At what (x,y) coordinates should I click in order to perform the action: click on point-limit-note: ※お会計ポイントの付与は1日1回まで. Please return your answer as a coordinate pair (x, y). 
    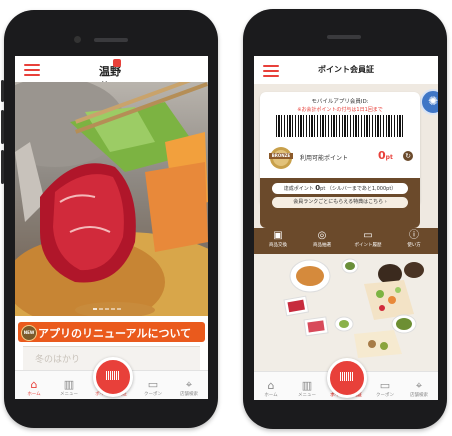
    Looking at the image, I should click on (340, 110).